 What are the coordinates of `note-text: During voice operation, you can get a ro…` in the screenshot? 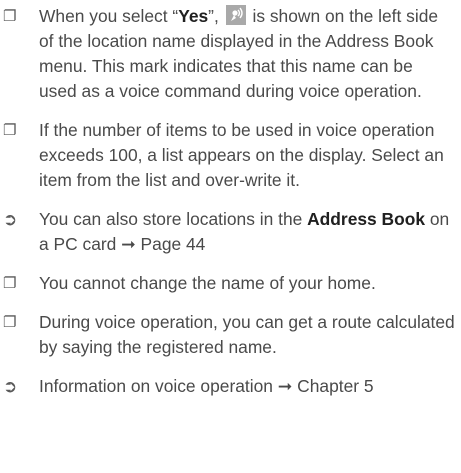 It's located at (247, 334).